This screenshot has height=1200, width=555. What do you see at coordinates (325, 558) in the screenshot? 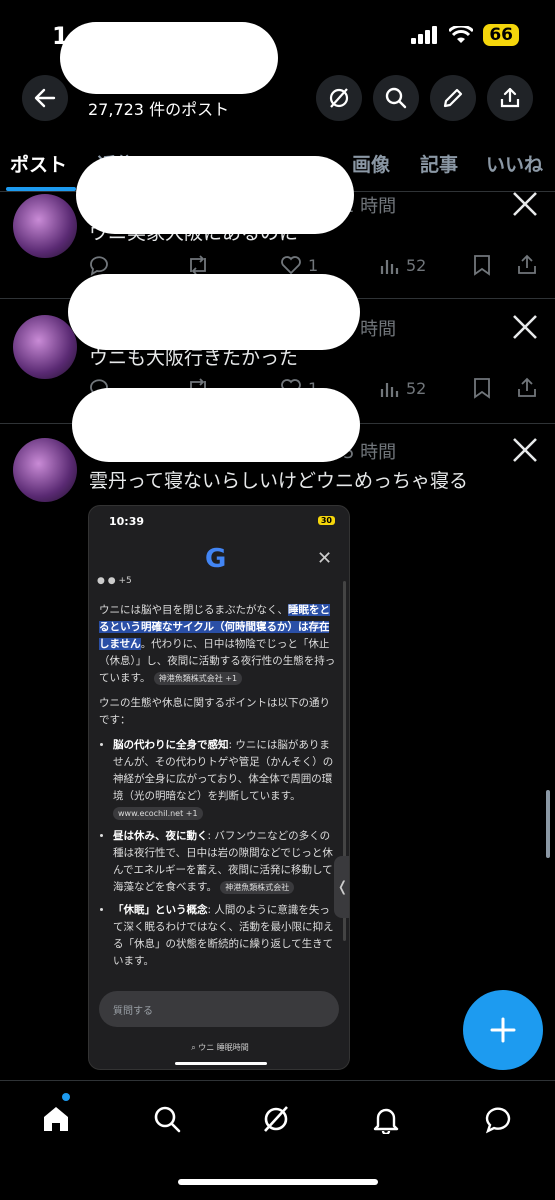
I see `close-icon: ✕` at bounding box center [325, 558].